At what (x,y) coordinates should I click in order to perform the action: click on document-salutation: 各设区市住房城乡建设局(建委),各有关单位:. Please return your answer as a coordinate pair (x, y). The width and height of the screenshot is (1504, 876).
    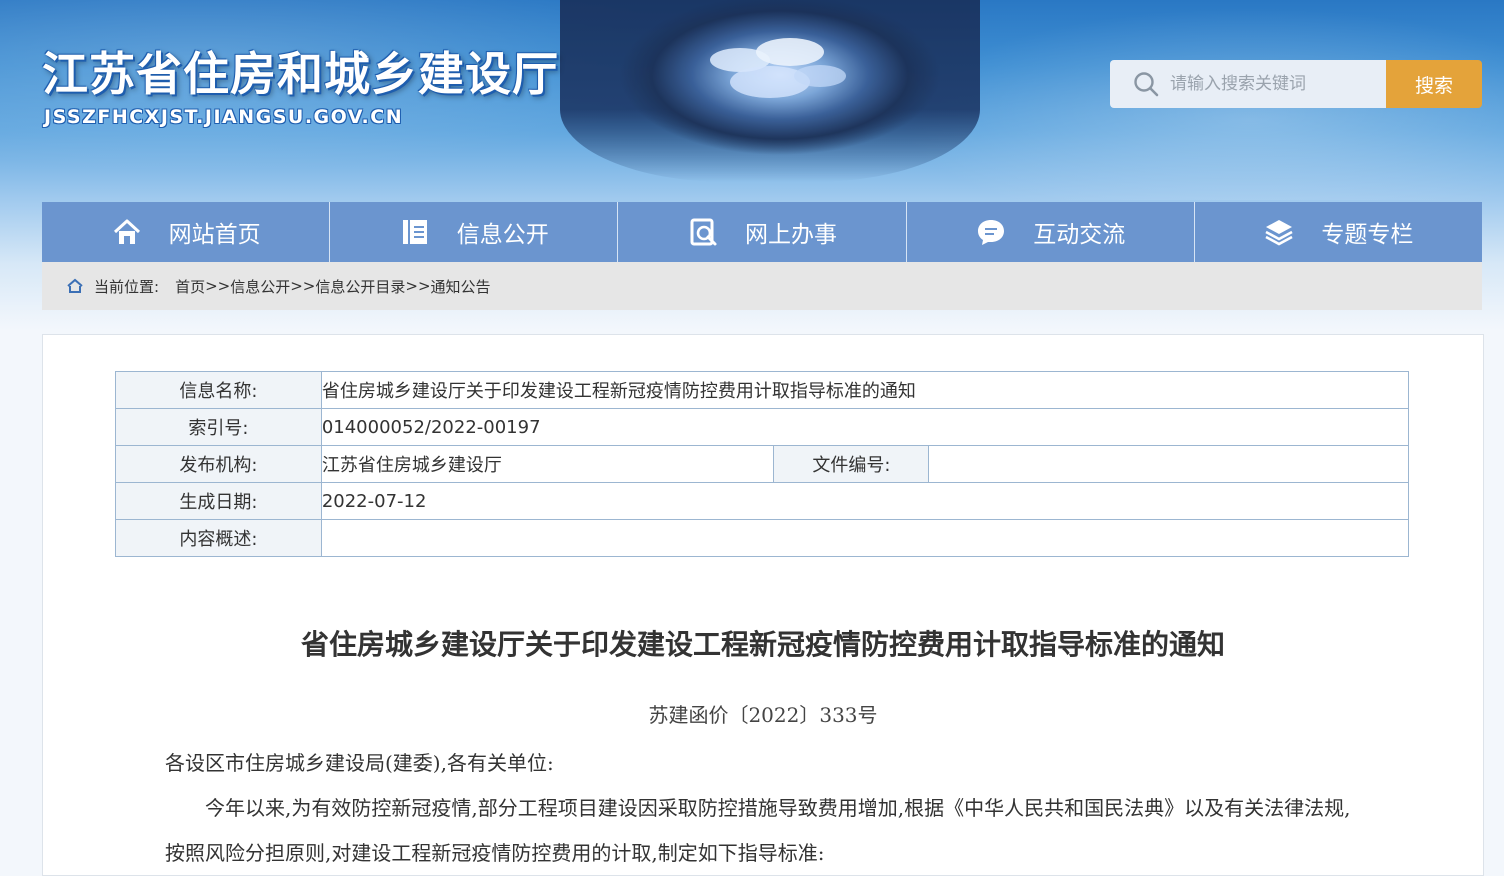
    Looking at the image, I should click on (359, 763).